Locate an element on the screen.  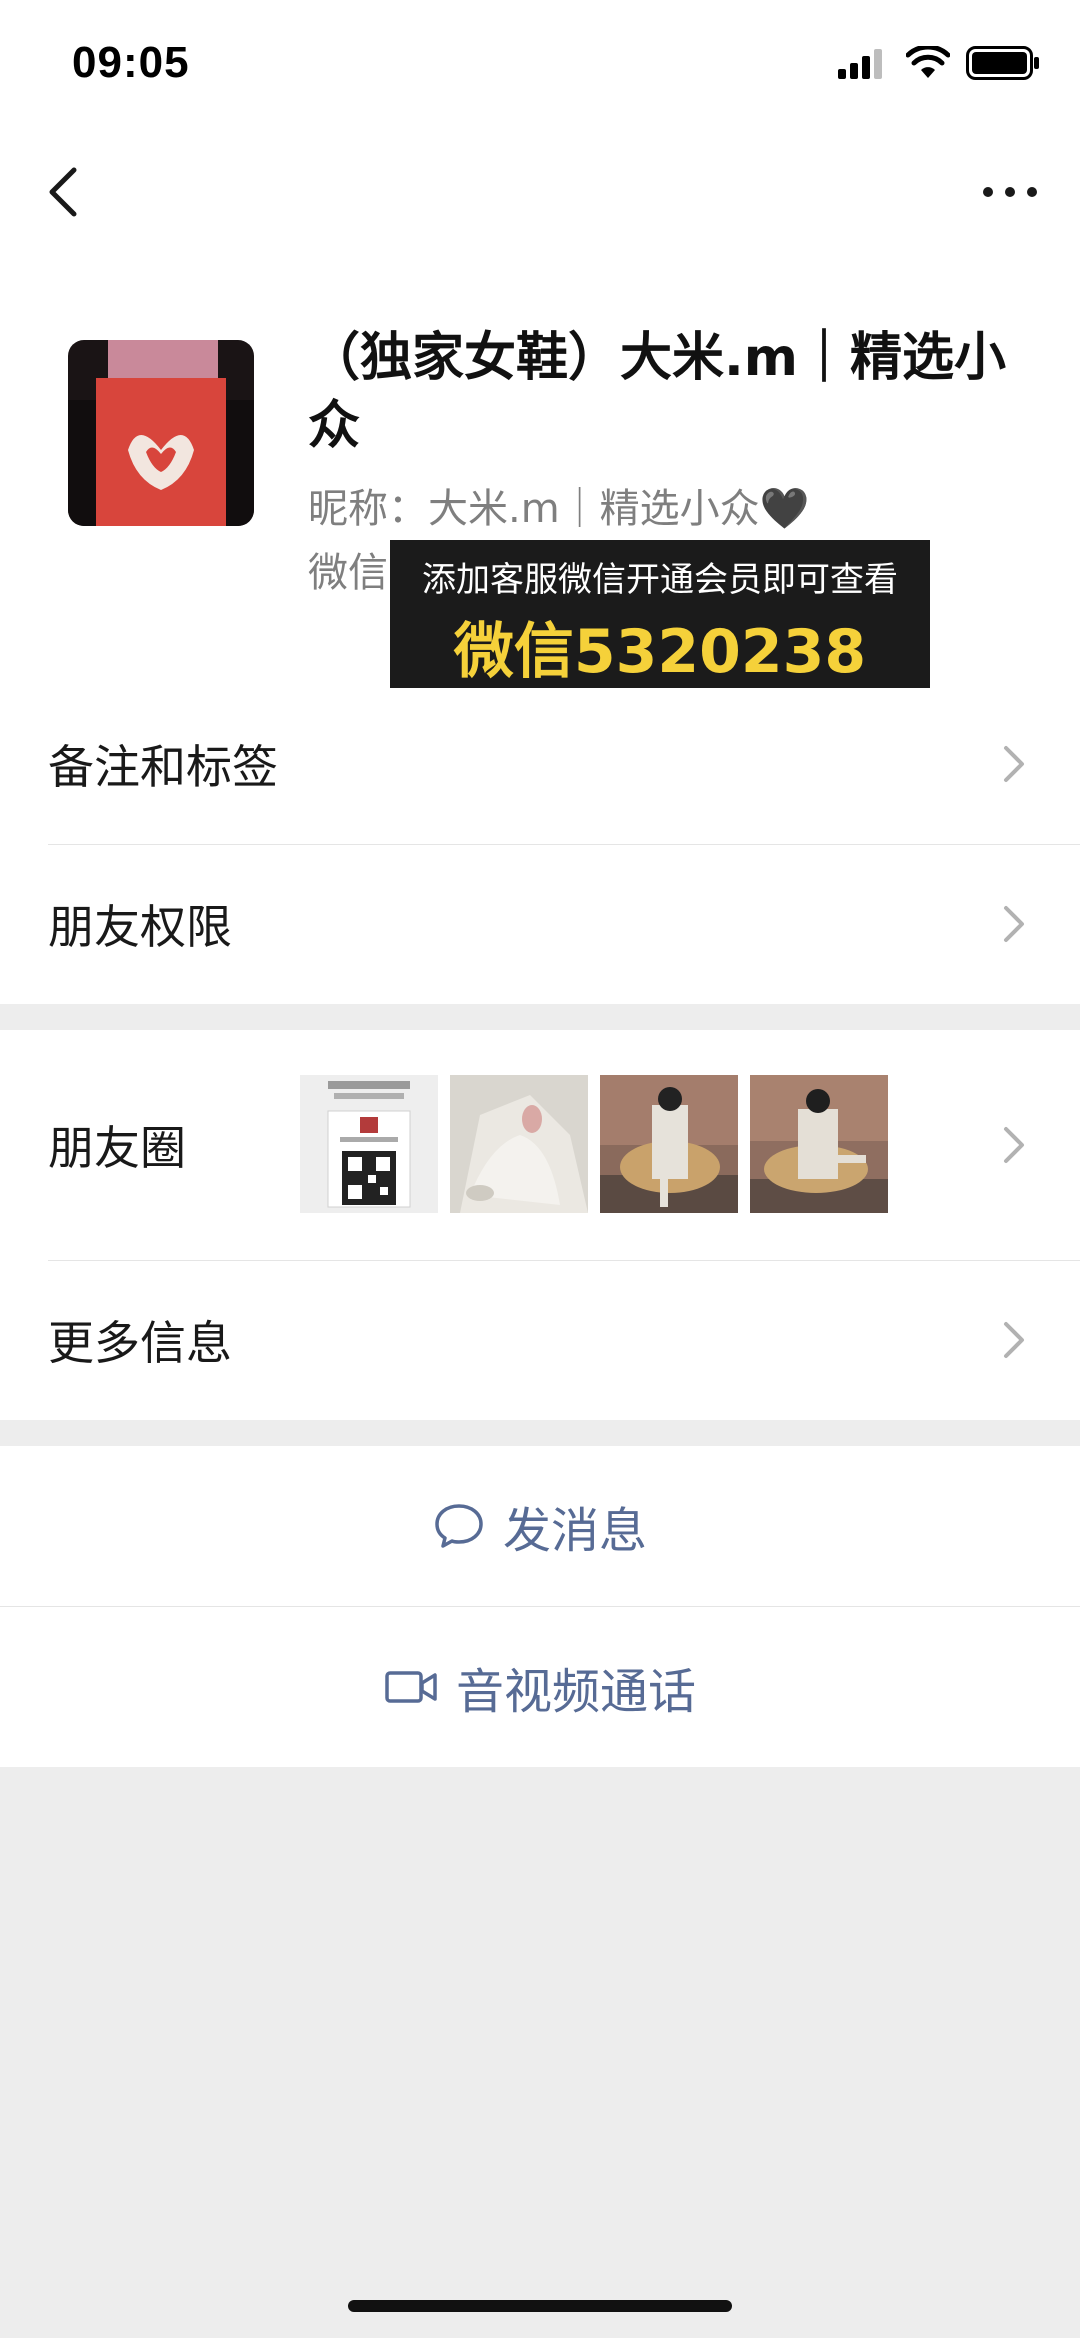
wifi-icon is located at coordinates (928, 62).